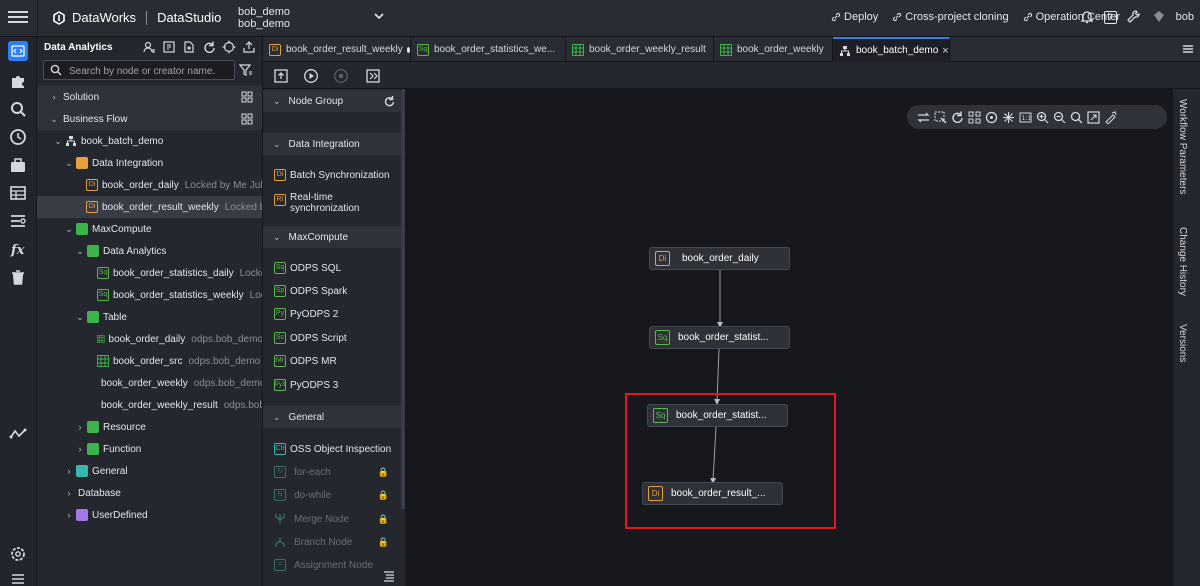 The width and height of the screenshot is (1200, 586). Describe the element at coordinates (337, 203) in the screenshot. I see `palette-item-realtime-sync: RI Real-time synchronization` at that location.